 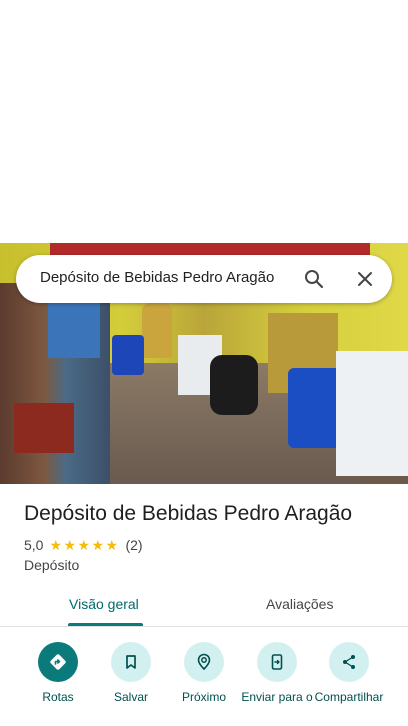 What do you see at coordinates (204, 626) in the screenshot?
I see `tabs-divider` at bounding box center [204, 626].